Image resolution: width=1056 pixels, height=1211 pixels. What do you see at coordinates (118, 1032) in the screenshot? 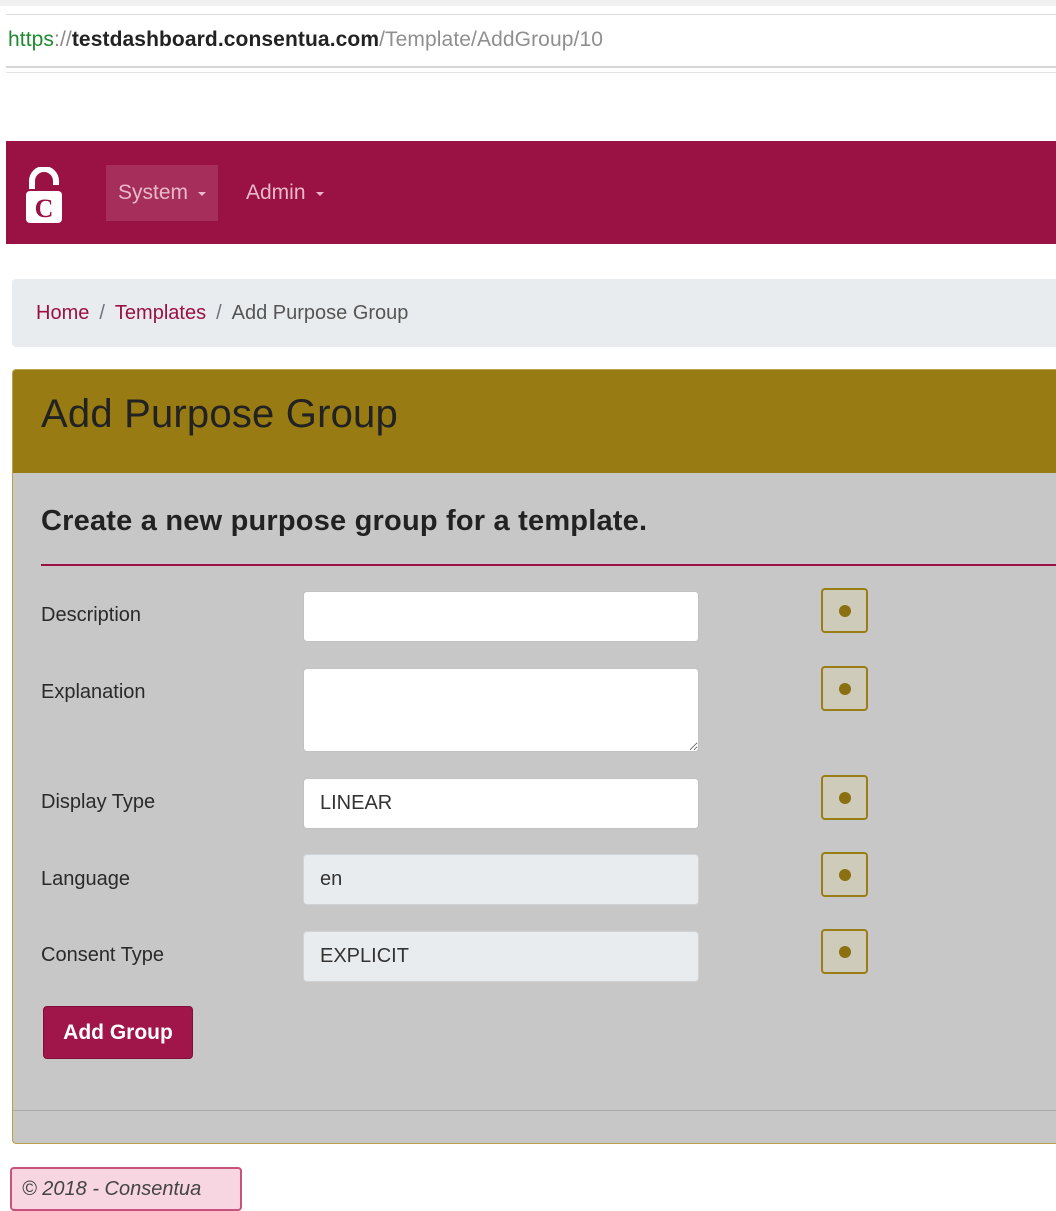
I see `add-group-button: Add Group` at bounding box center [118, 1032].